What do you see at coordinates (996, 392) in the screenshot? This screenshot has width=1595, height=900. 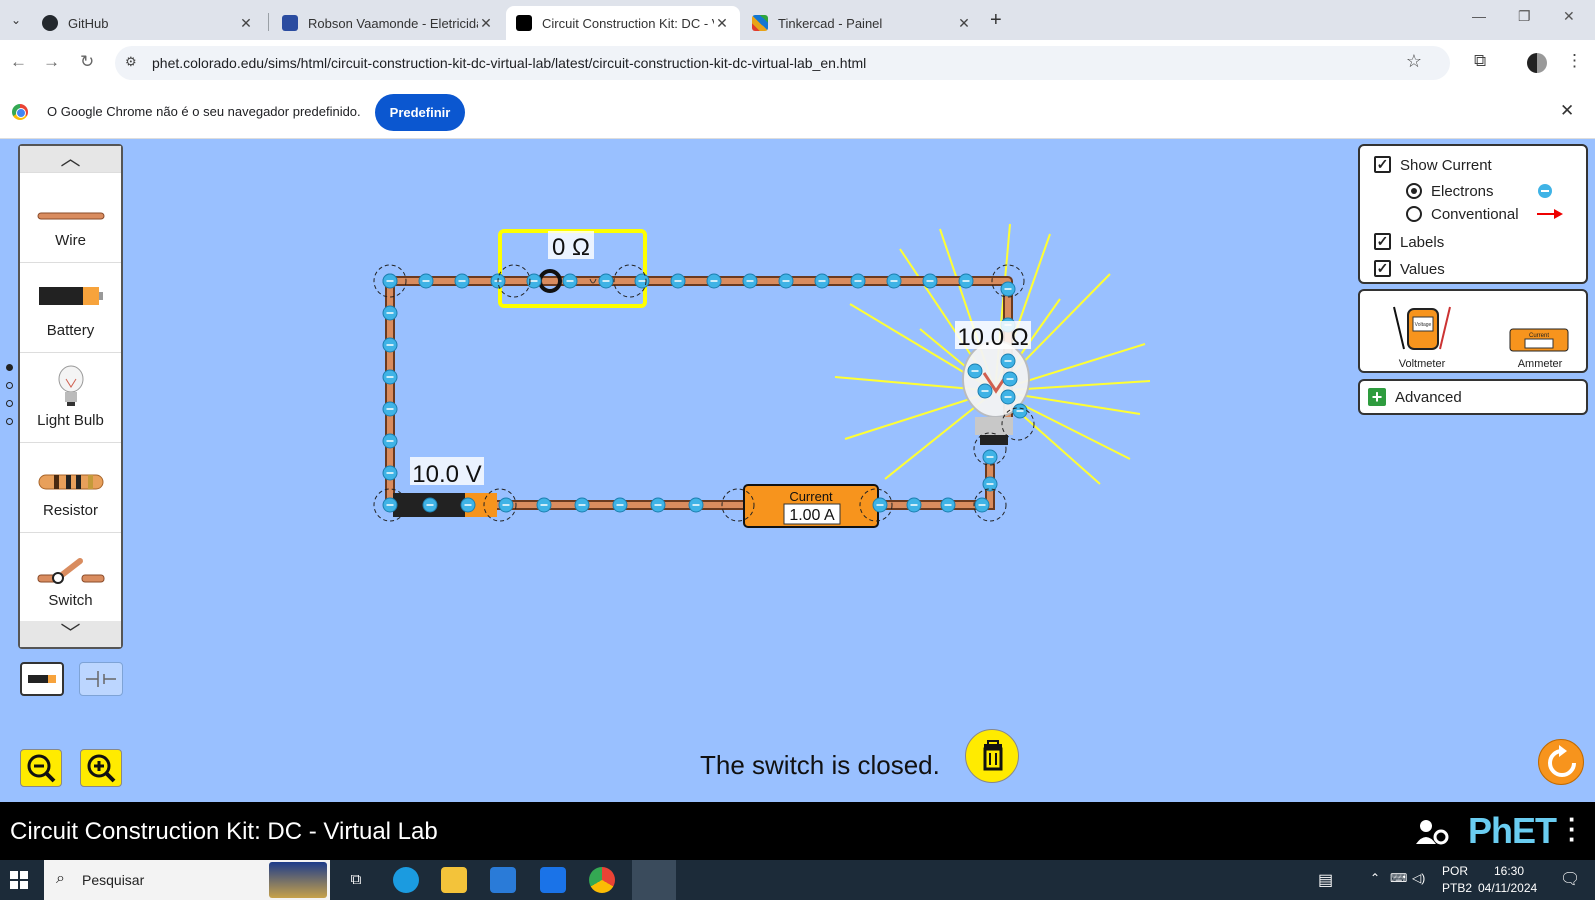 I see `light-bulb` at bounding box center [996, 392].